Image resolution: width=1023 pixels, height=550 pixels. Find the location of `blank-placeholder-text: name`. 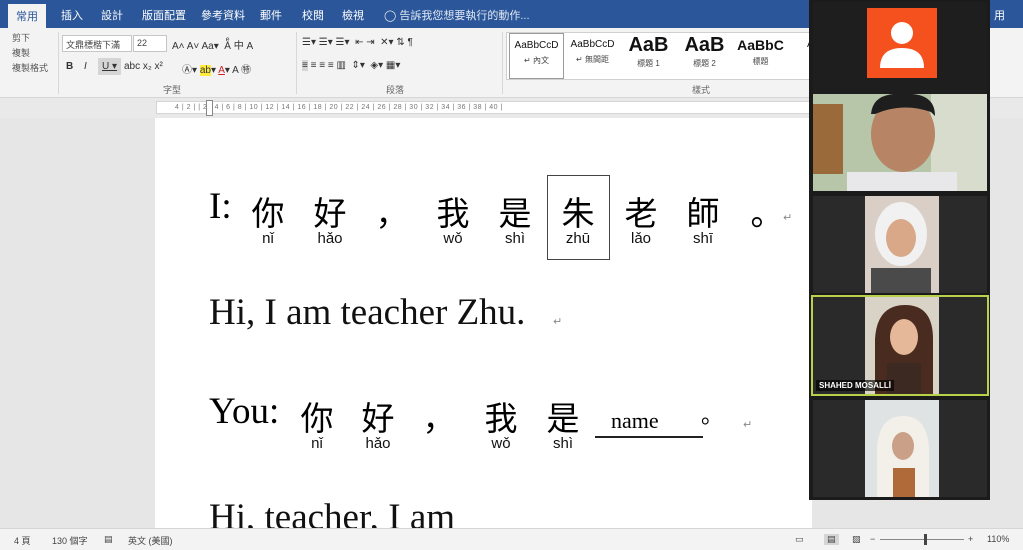

blank-placeholder-text: name is located at coordinates (635, 420).